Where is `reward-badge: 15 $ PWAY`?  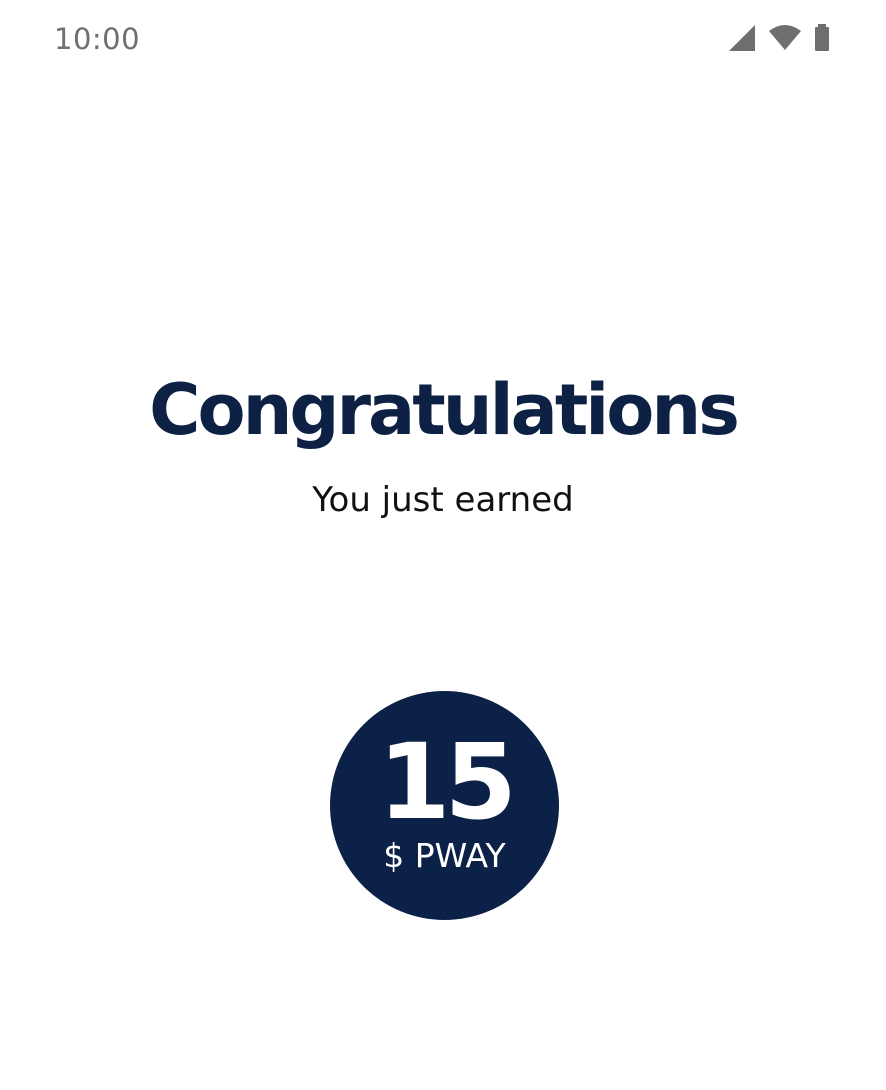
reward-badge: 15 $ PWAY is located at coordinates (444, 805).